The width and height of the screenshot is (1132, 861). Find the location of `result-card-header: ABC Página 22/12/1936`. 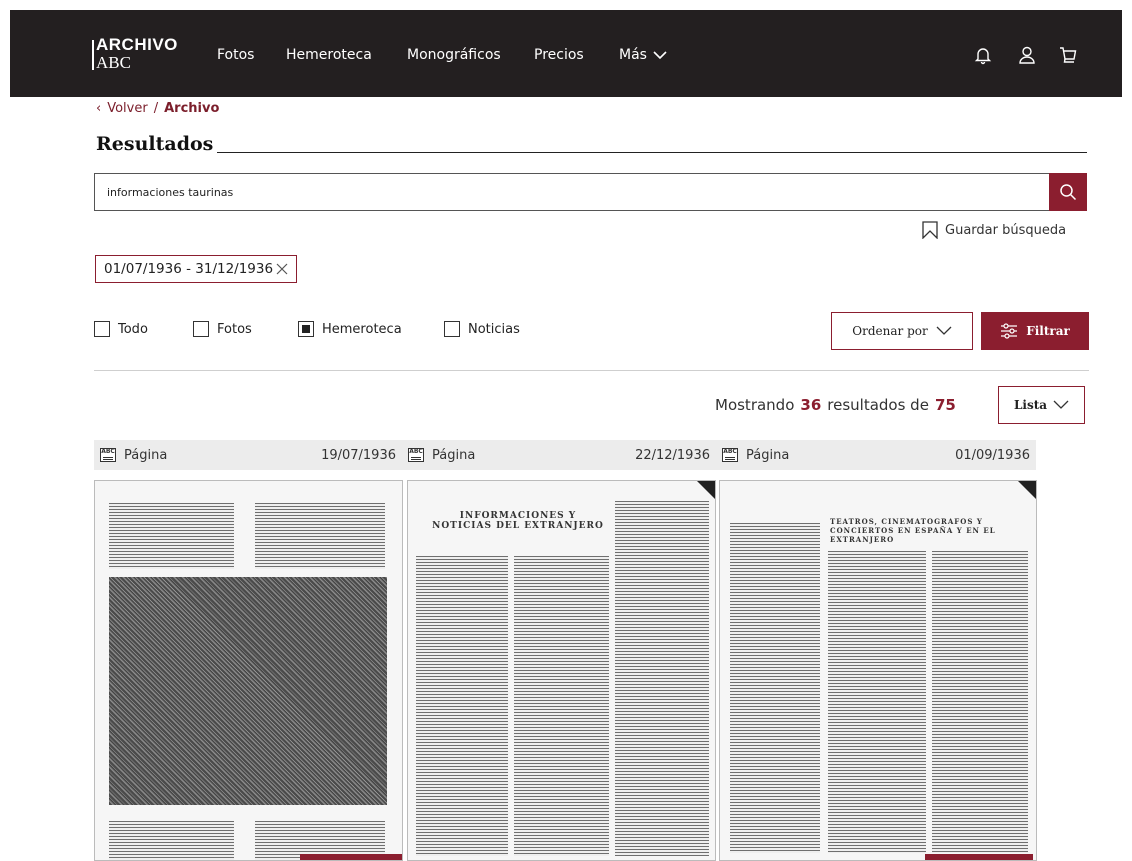

result-card-header: ABC Página 22/12/1936 is located at coordinates (559, 455).